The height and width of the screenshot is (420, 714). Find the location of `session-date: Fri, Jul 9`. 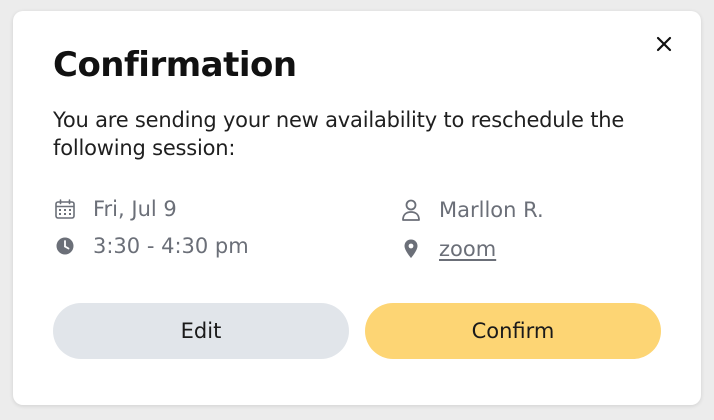

session-date: Fri, Jul 9 is located at coordinates (115, 209).